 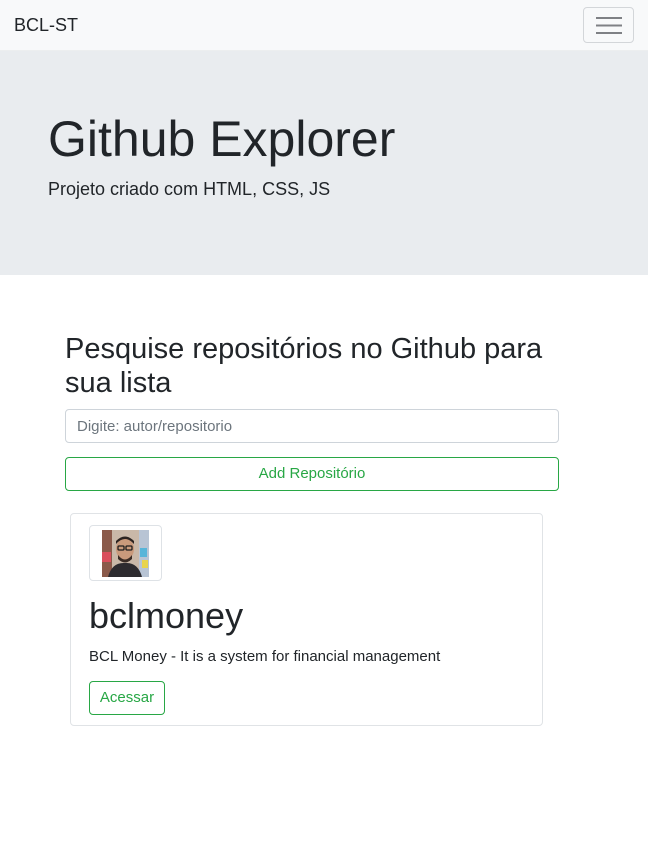 What do you see at coordinates (46, 25) in the screenshot?
I see `navbar-brand: BCL-ST` at bounding box center [46, 25].